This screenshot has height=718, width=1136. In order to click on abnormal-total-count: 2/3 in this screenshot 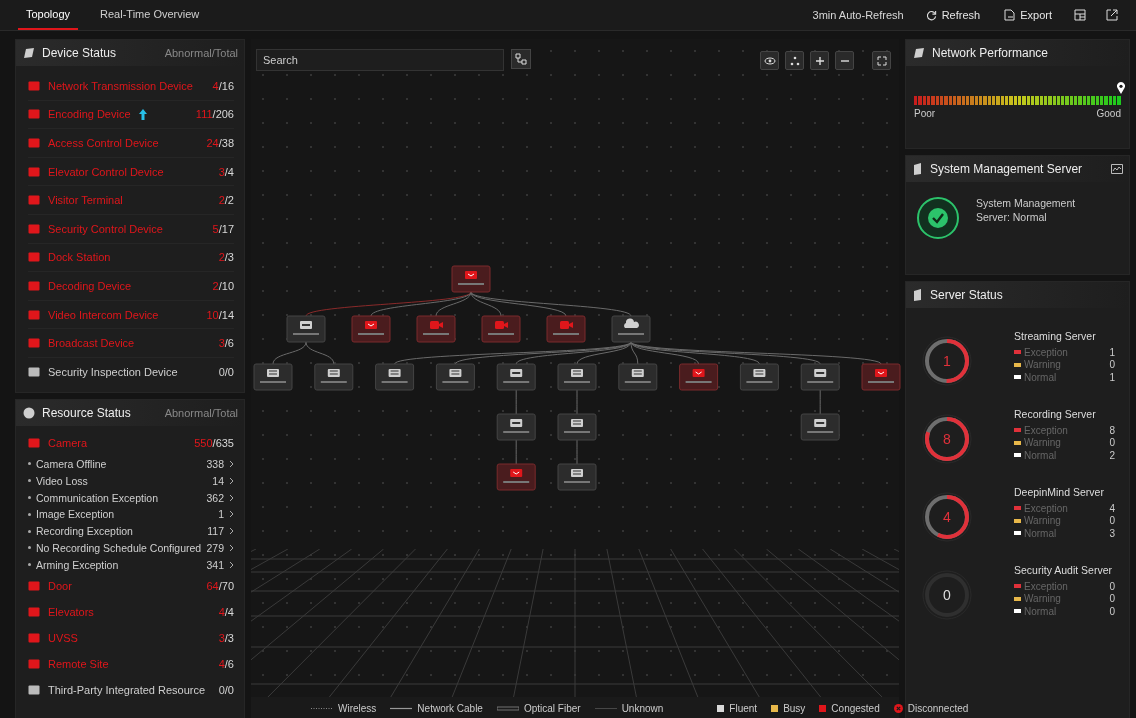, I will do `click(226, 257)`.